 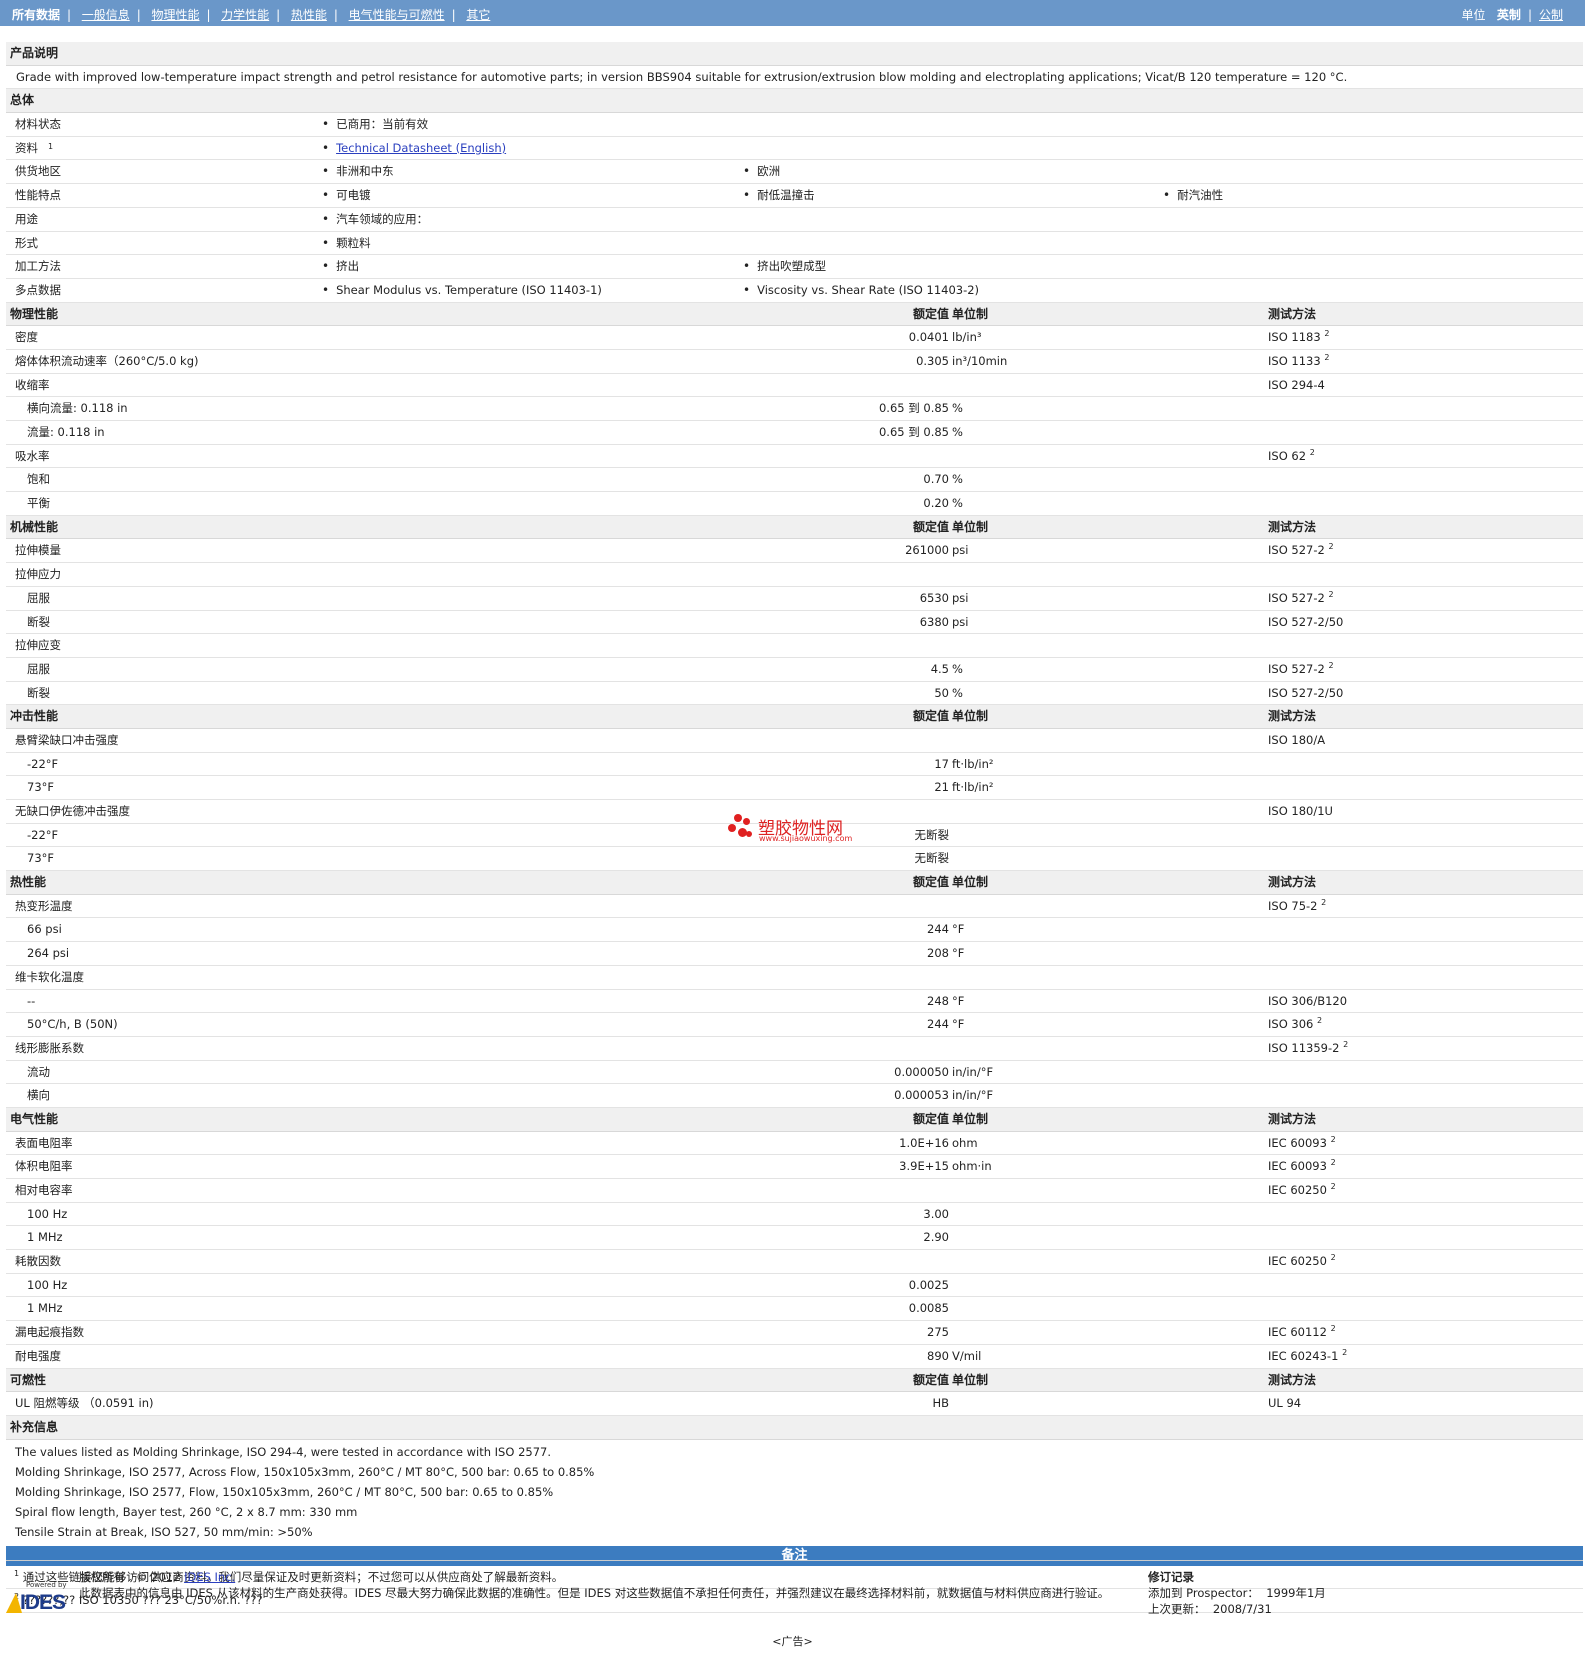 What do you see at coordinates (382, 124) in the screenshot?
I see `bullet-text: 已商用：当前有效` at bounding box center [382, 124].